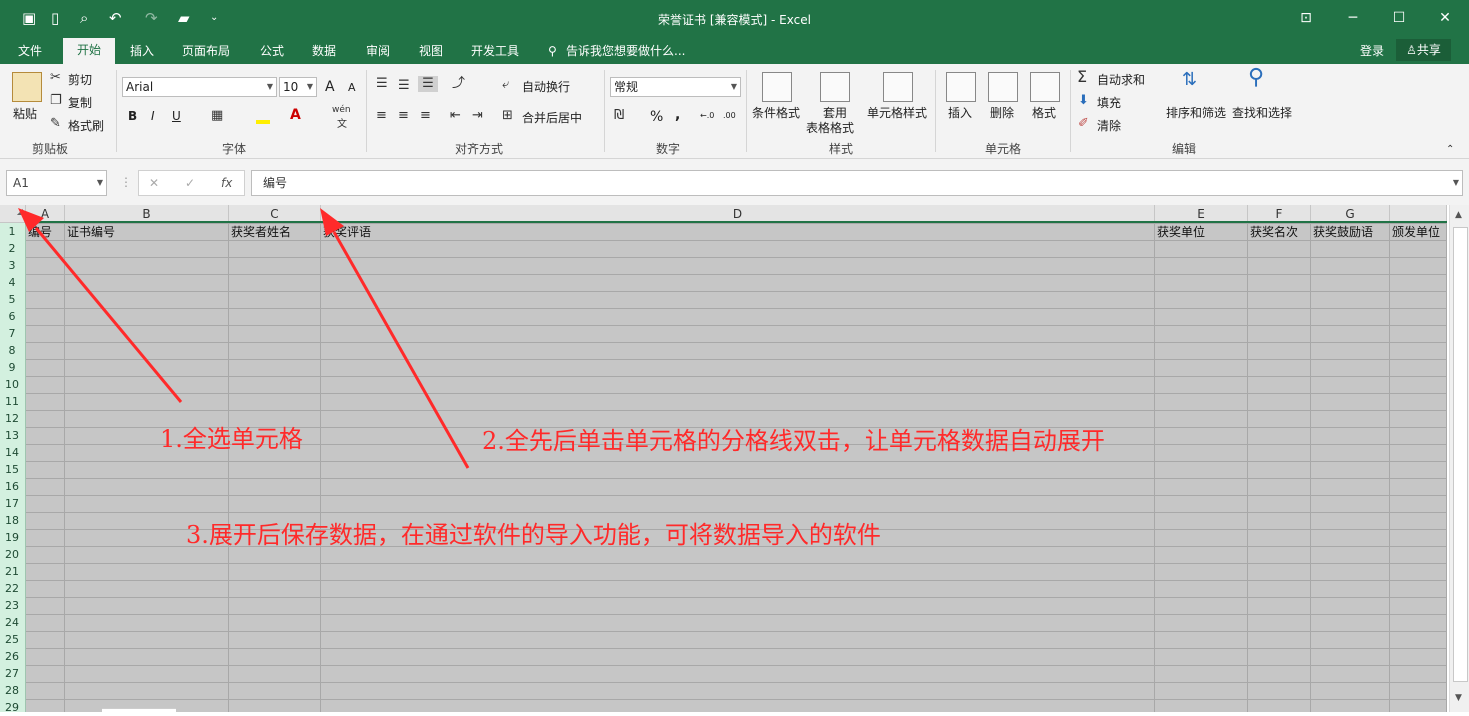 Image resolution: width=1469 pixels, height=716 pixels. Describe the element at coordinates (31, 220) in the screenshot. I see `arrow-1-head` at that location.